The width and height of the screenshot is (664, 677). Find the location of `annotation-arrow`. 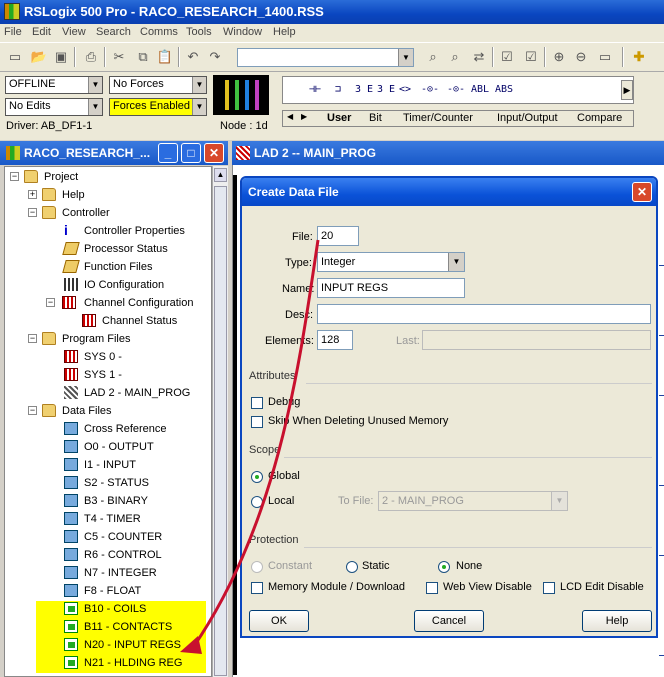

annotation-arrow is located at coordinates (250, 446).